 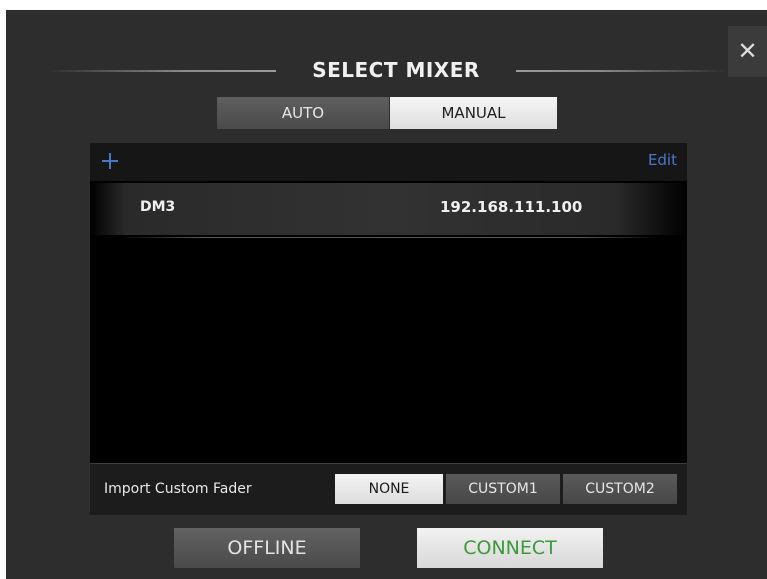 I want to click on fader-option-custom2: CUSTOM2, so click(x=620, y=489).